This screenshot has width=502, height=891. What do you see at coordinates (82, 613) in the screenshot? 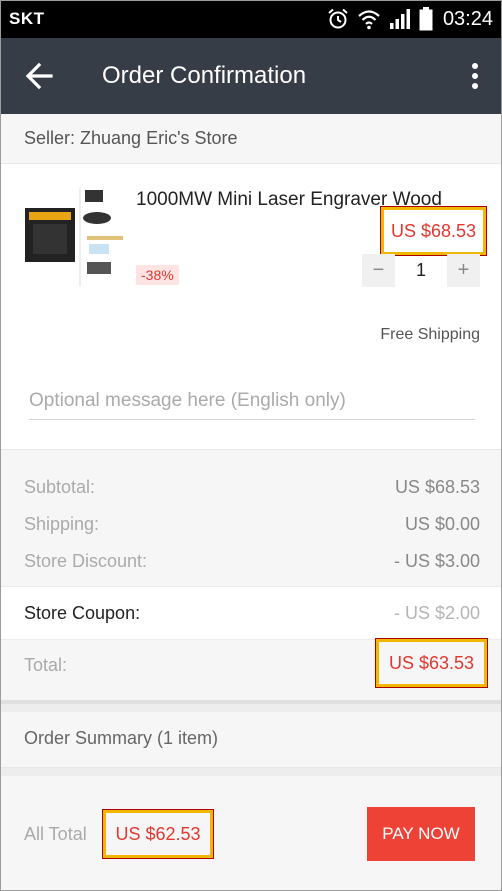
I see `store-coupon-label: Store Coupon:` at bounding box center [82, 613].